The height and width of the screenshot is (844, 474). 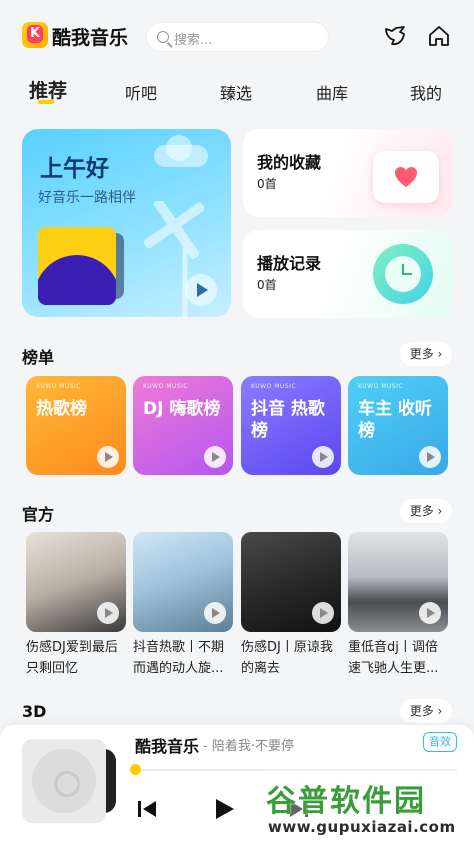 I want to click on windmill-decoration, so click(x=174, y=259).